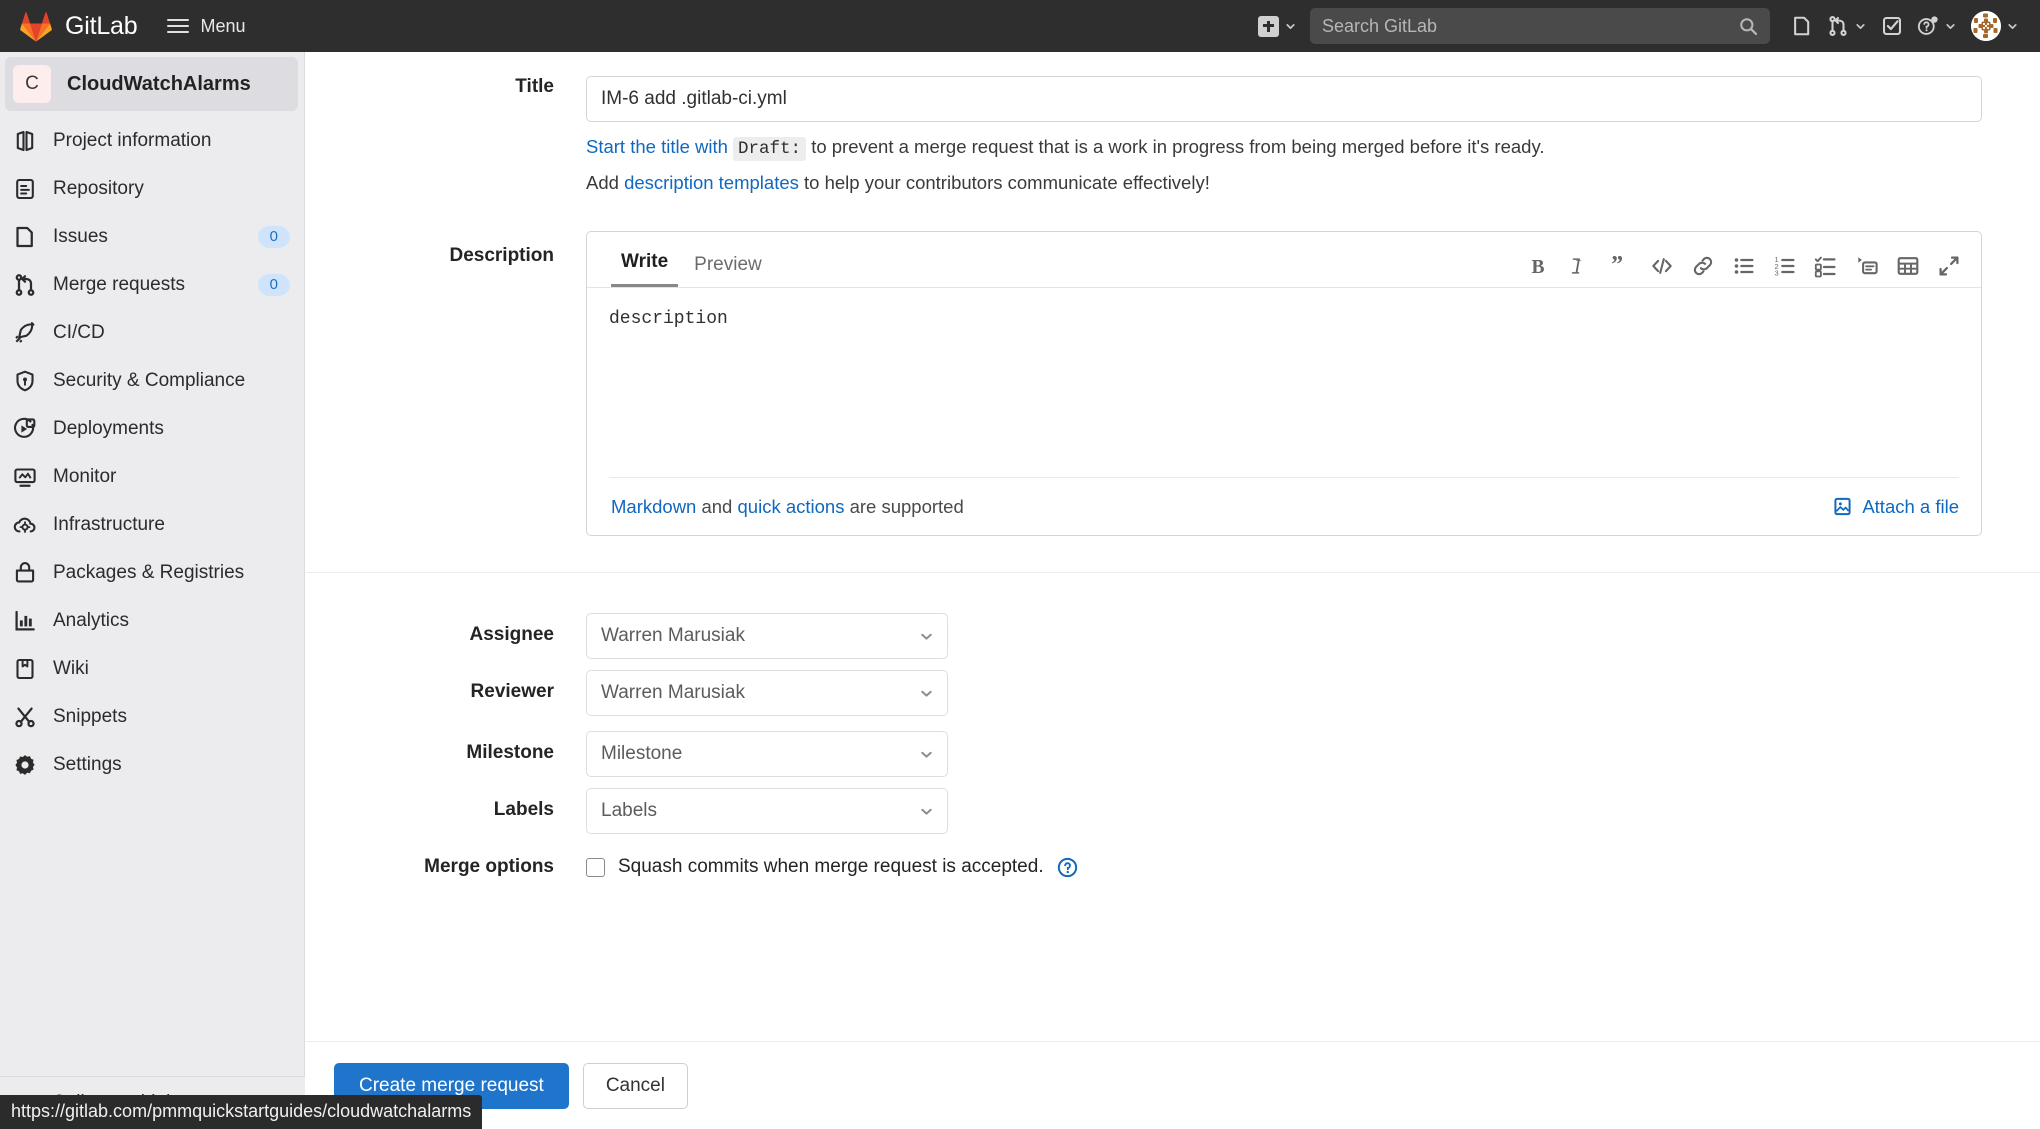  Describe the element at coordinates (159, 83) in the screenshot. I see `project-name: CloudWatchAlarms` at that location.